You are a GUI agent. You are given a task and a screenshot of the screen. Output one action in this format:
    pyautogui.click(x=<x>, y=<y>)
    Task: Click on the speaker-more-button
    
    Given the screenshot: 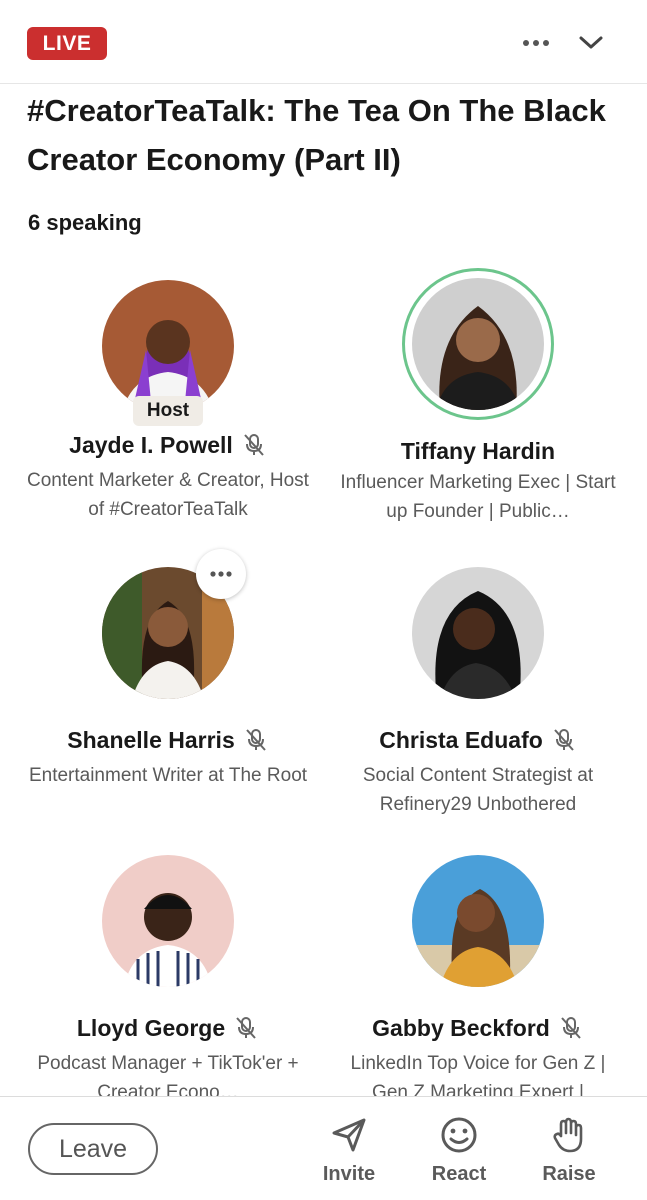 What is the action you would take?
    pyautogui.click(x=221, y=574)
    